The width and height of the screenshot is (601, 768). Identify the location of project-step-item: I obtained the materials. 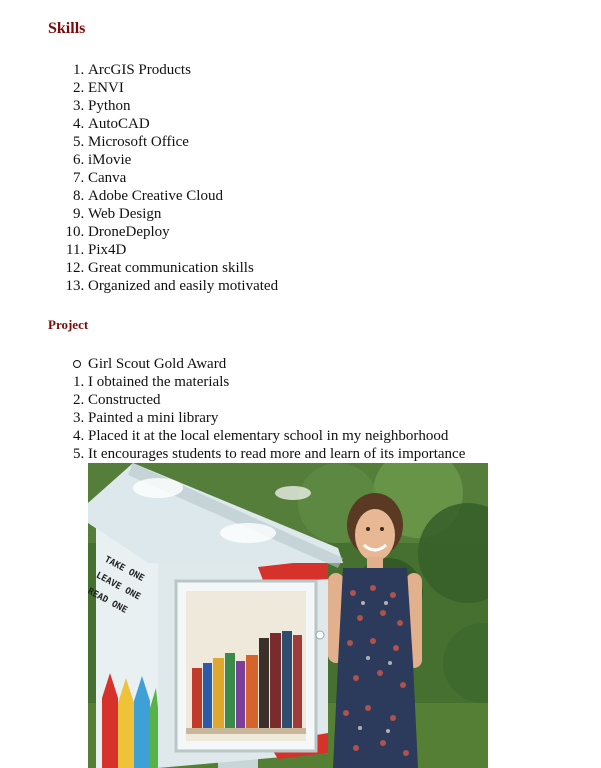
(276, 382).